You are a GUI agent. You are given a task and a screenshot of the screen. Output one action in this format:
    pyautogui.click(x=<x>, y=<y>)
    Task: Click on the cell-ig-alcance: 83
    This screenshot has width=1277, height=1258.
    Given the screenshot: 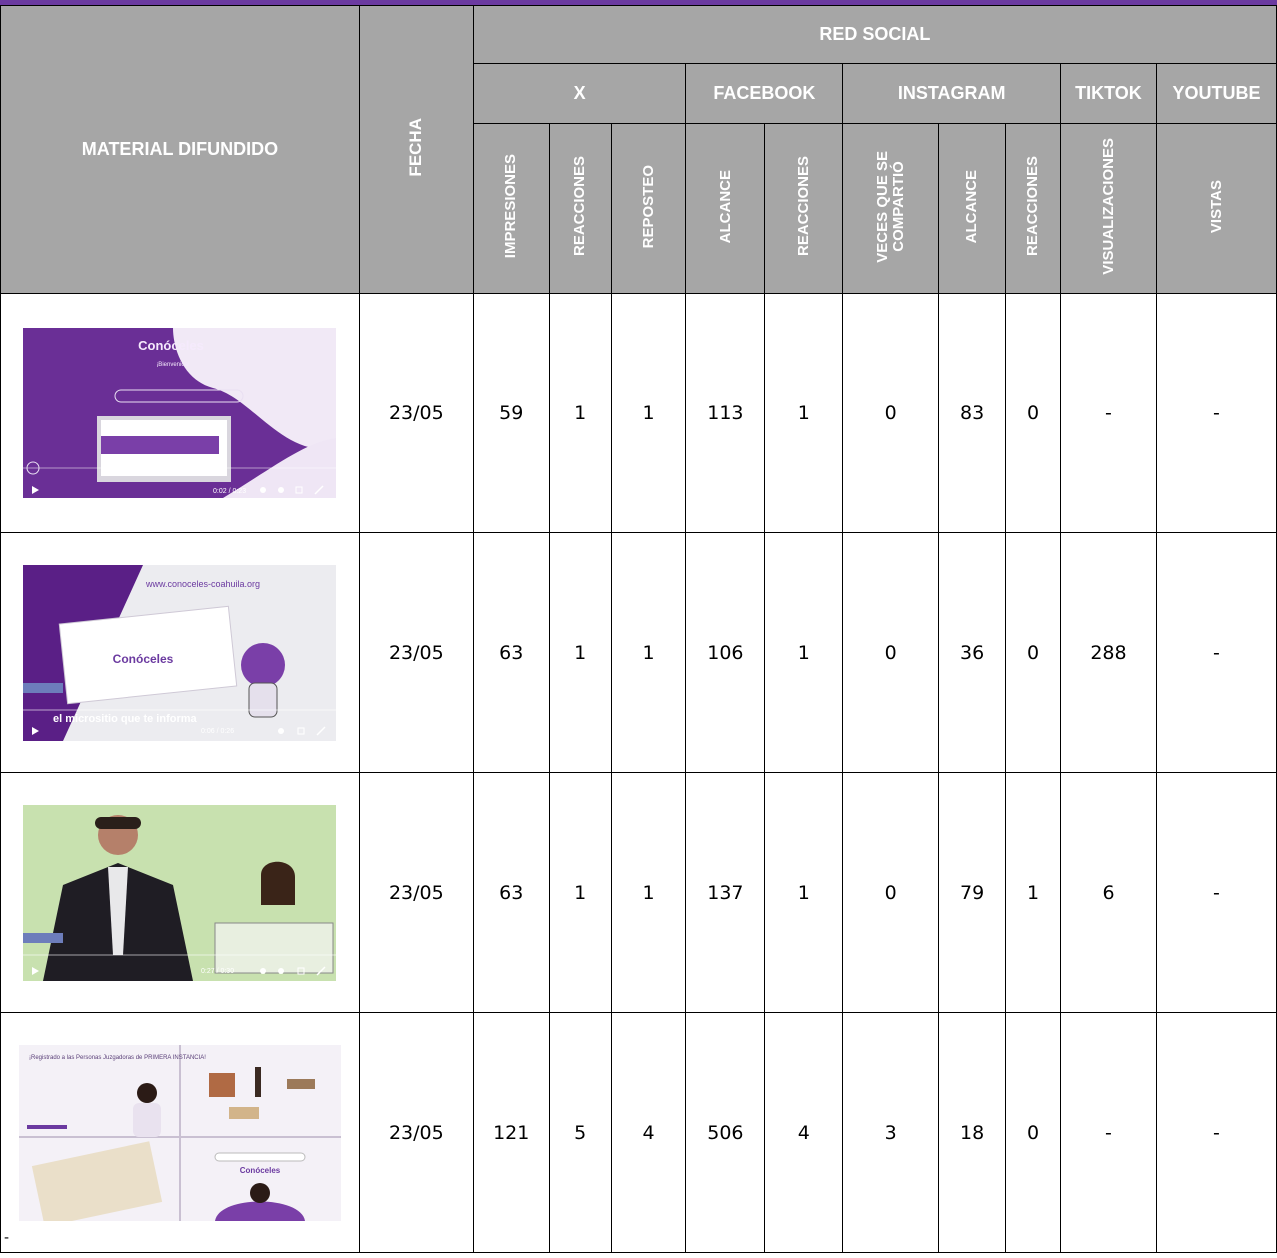 What is the action you would take?
    pyautogui.click(x=972, y=413)
    